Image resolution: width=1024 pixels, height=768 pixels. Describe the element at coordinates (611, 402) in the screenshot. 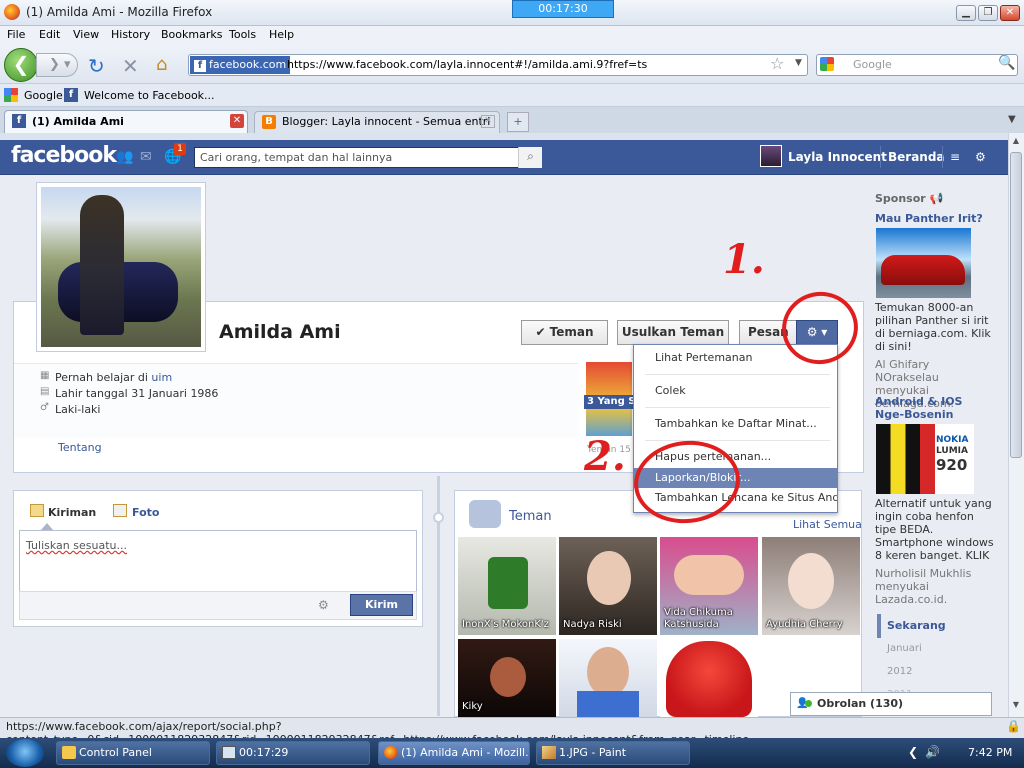

I see `album-label: 3 Yang S` at that location.